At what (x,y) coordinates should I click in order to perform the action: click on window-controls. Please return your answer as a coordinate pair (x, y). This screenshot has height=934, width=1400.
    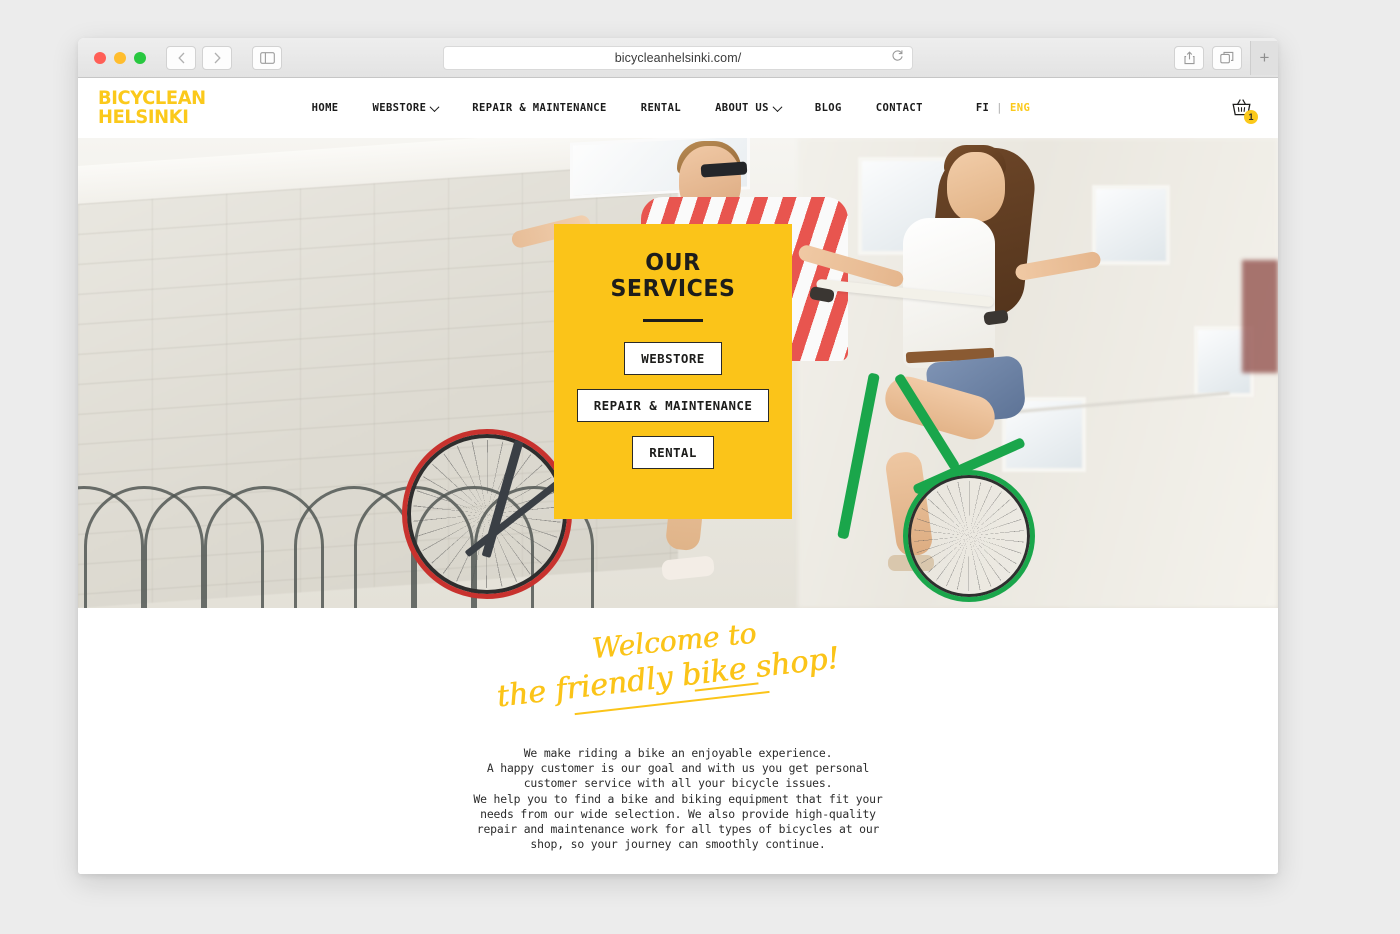
    Looking at the image, I should click on (120, 57).